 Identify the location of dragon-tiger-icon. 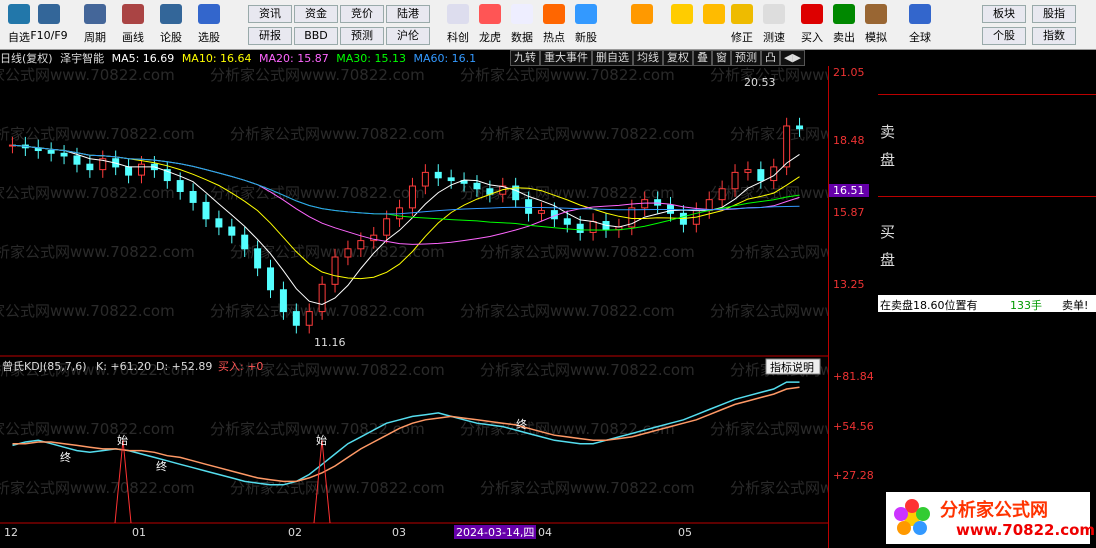
(490, 14).